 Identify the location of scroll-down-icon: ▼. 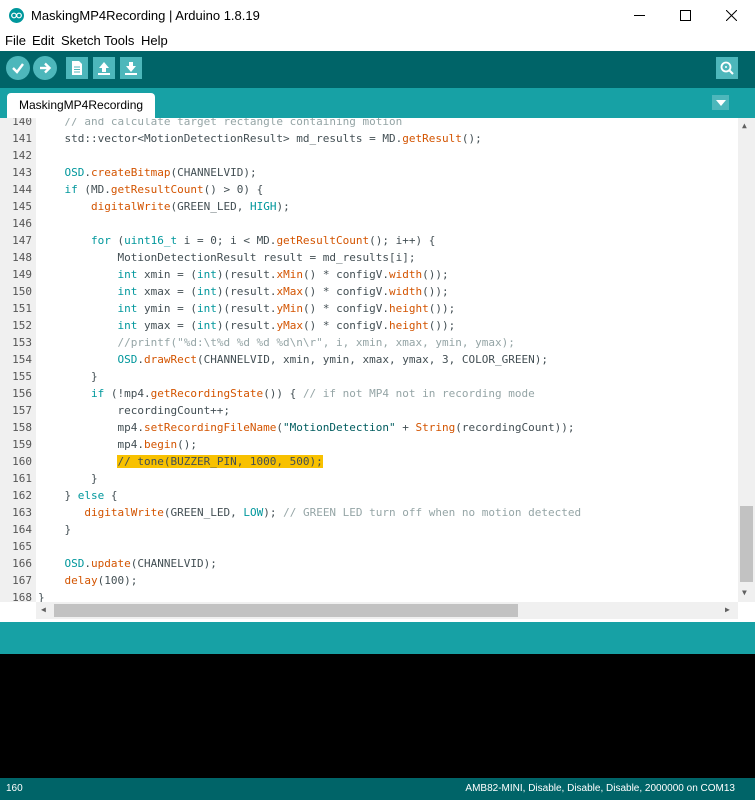
(744, 592).